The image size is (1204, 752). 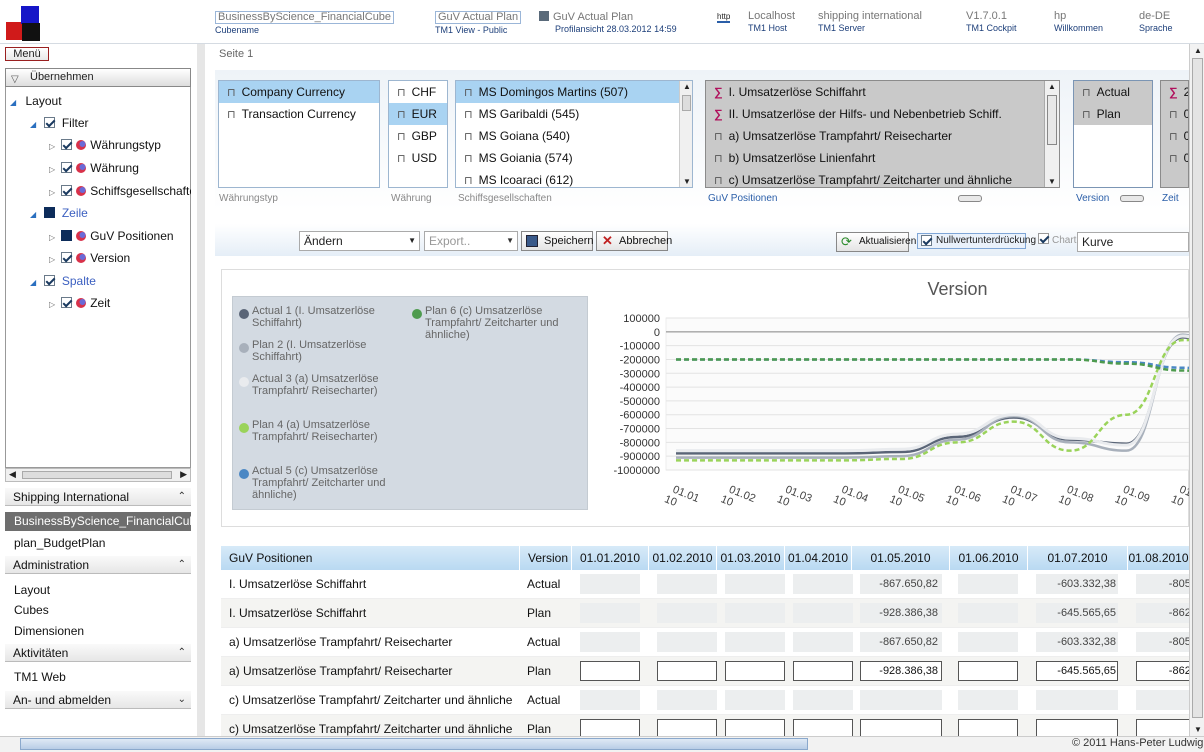 What do you see at coordinates (546, 558) in the screenshot?
I see `column-header: Version` at bounding box center [546, 558].